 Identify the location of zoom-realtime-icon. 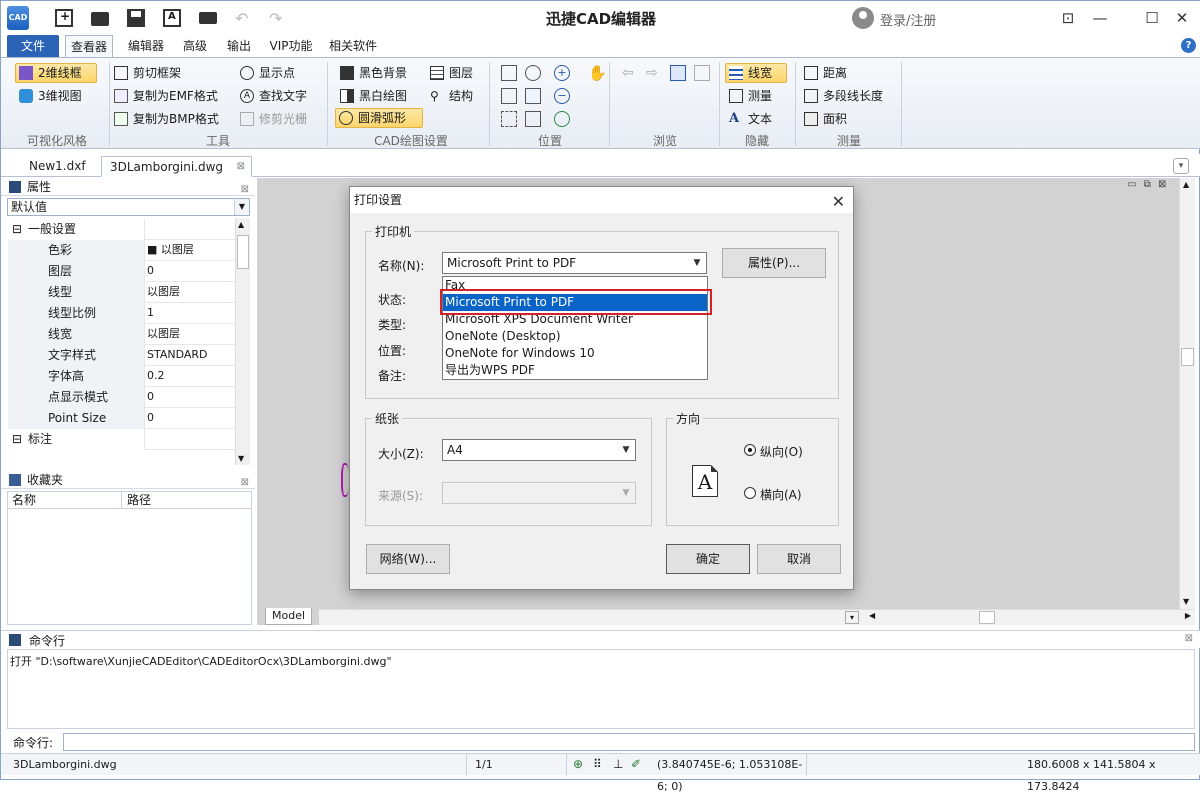
(562, 119).